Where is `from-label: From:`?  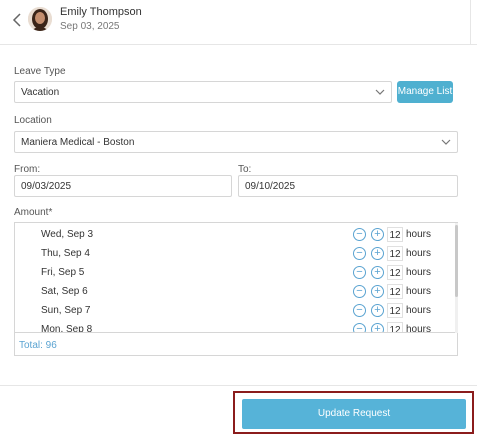 from-label: From: is located at coordinates (27, 169).